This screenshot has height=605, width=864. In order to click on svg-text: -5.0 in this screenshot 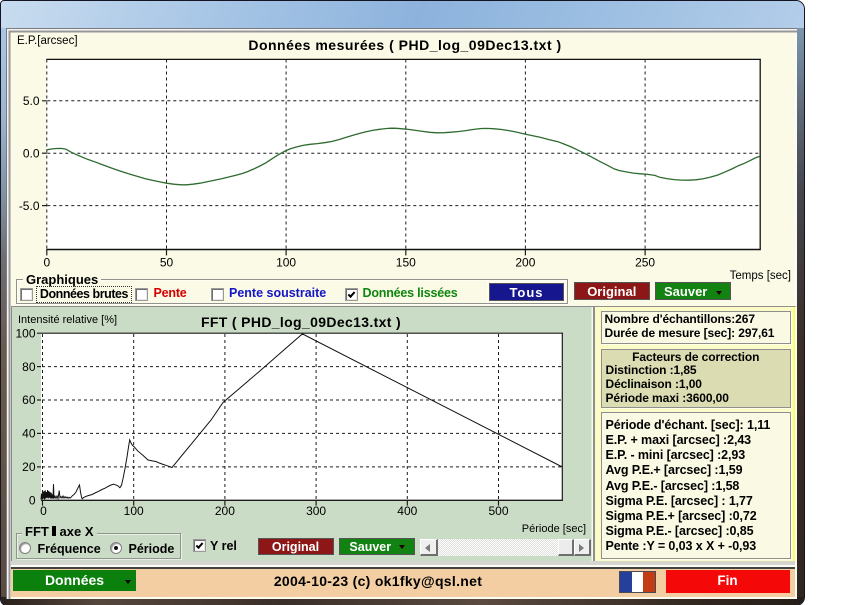, I will do `click(29, 206)`.